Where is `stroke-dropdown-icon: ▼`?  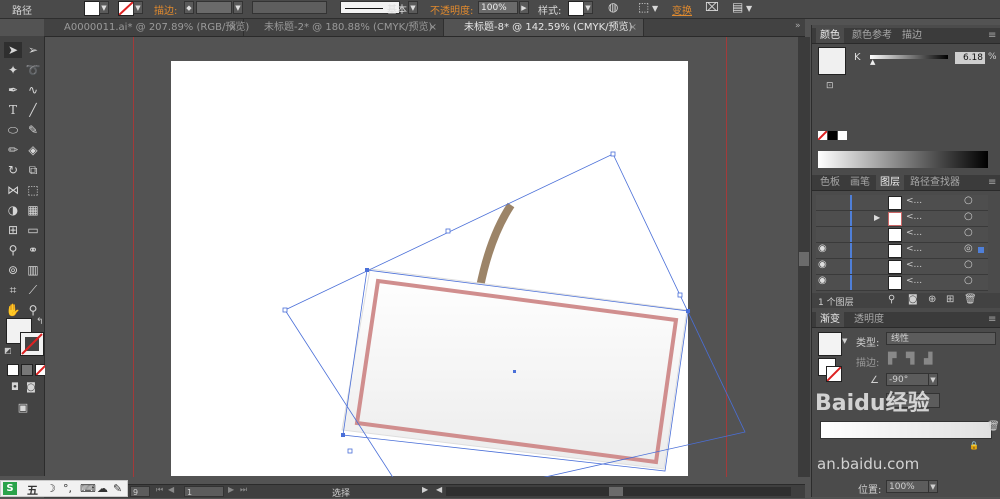 stroke-dropdown-icon: ▼ is located at coordinates (138, 7).